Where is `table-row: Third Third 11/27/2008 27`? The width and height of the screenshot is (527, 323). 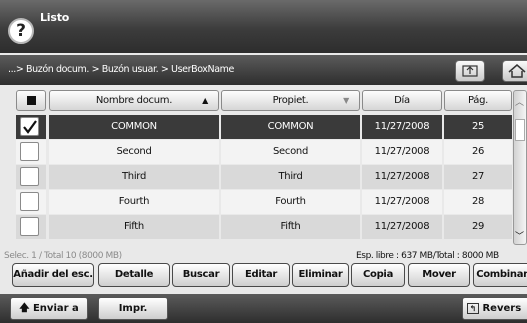 table-row: Third Third 11/27/2008 27 is located at coordinates (264, 177).